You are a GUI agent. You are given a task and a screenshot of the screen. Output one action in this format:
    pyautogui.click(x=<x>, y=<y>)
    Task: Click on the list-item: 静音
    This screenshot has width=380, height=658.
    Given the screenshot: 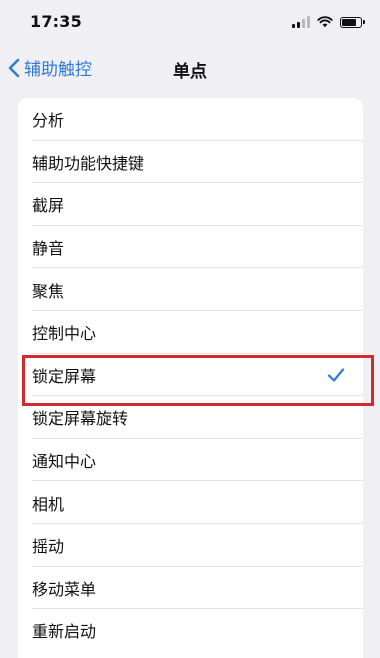 What is the action you would take?
    pyautogui.click(x=190, y=247)
    